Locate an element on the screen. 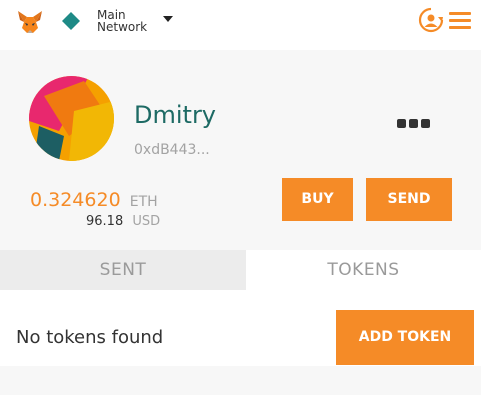 This screenshot has height=395, width=481. account-switch-icon is located at coordinates (431, 20).